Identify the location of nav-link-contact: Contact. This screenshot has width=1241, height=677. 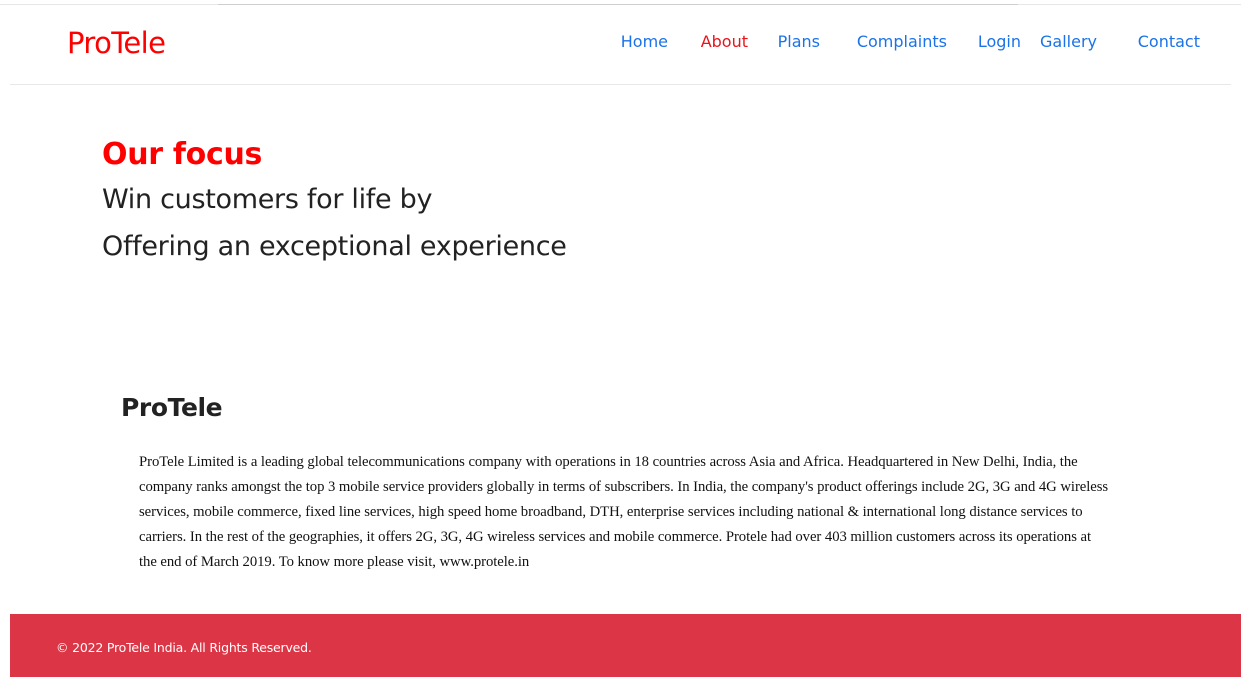
(1169, 42).